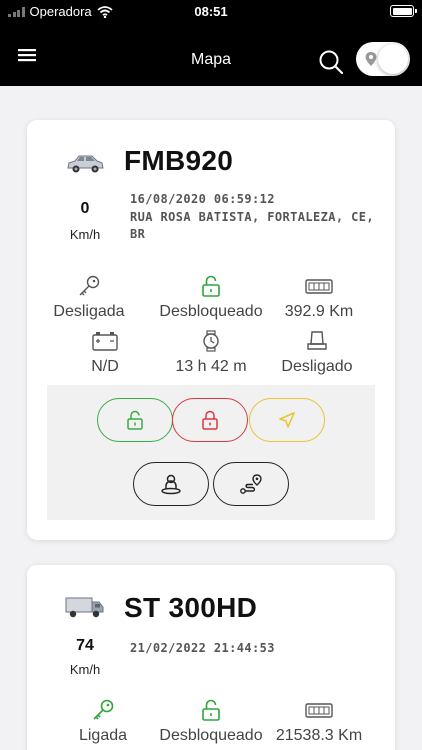  Describe the element at coordinates (89, 298) in the screenshot. I see `ignition-stat: Desligada` at that location.